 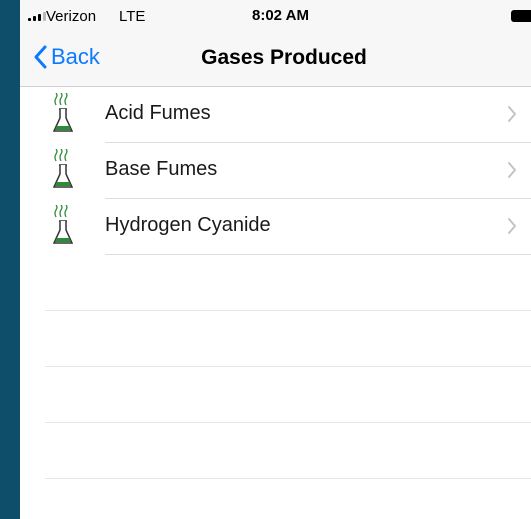 What do you see at coordinates (188, 225) in the screenshot?
I see `list-item-label: Hydrogen Cyanide` at bounding box center [188, 225].